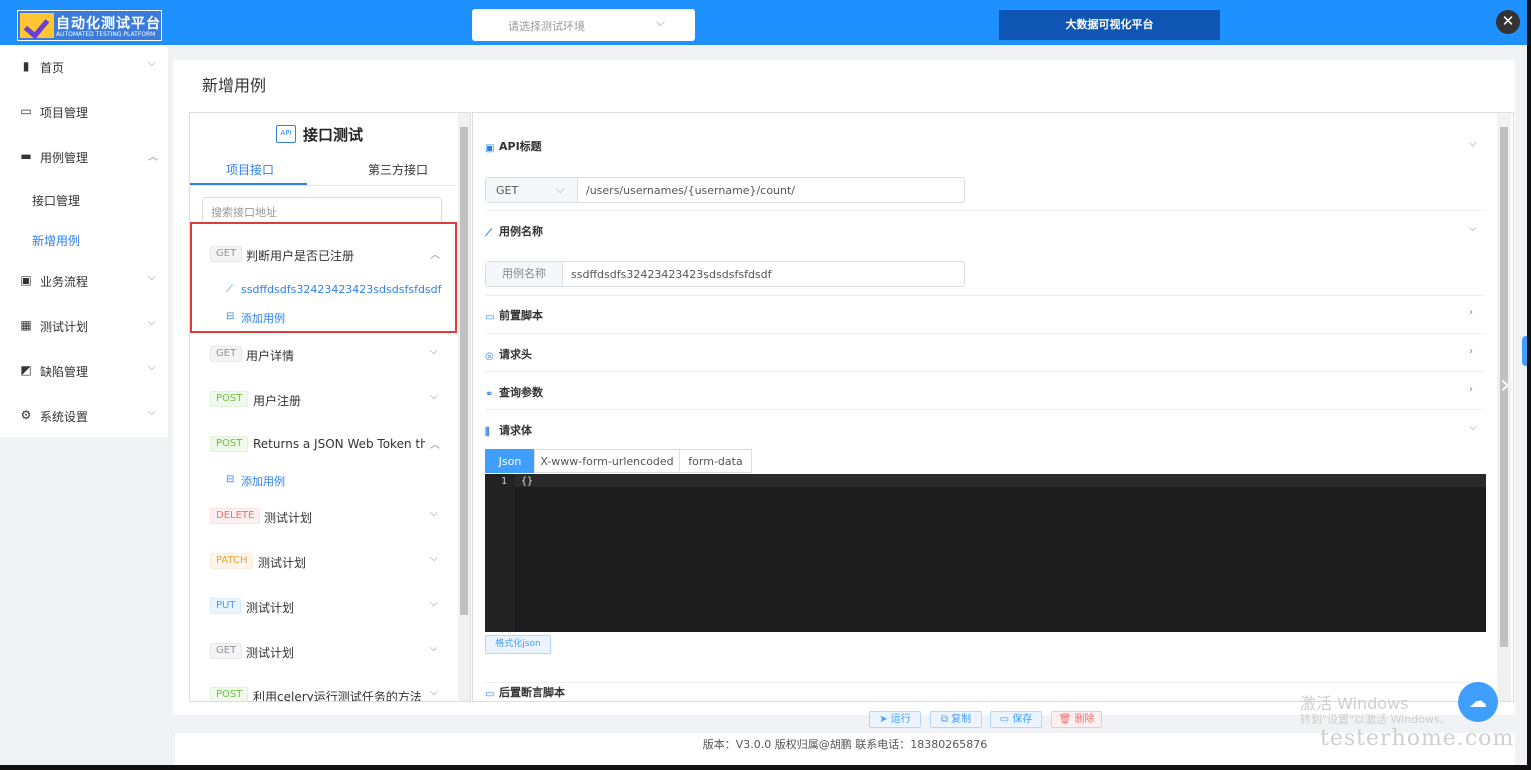 The width and height of the screenshot is (1531, 770). What do you see at coordinates (323, 356) in the screenshot?
I see `api-item: GET 用户详情 ⌵` at bounding box center [323, 356].